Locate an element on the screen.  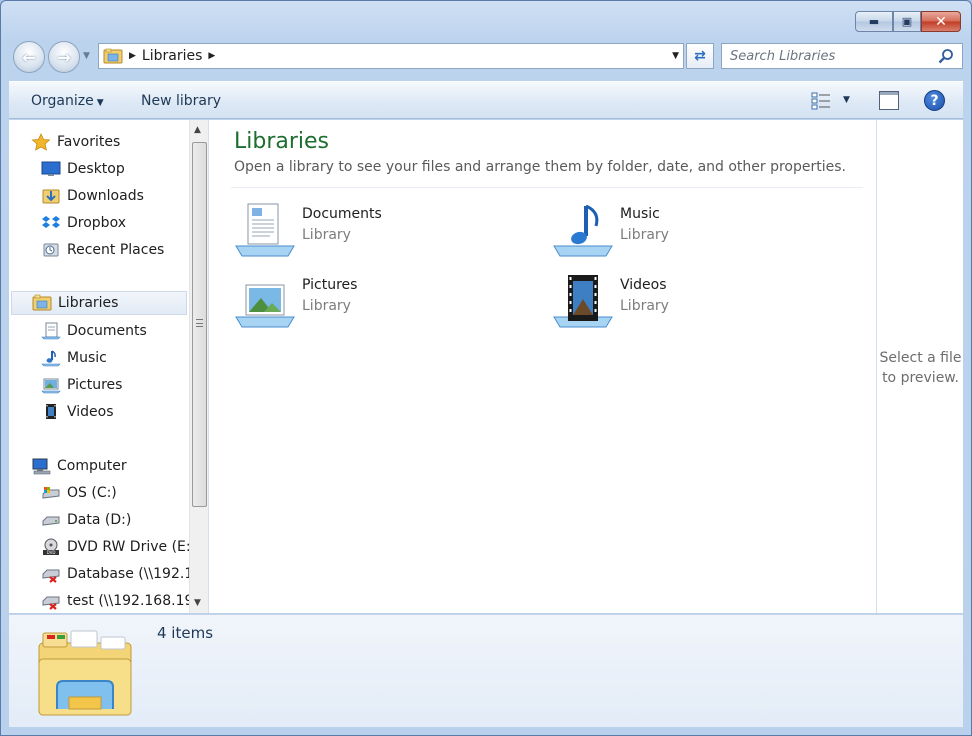
nav-computer: Computer is located at coordinates (79, 466).